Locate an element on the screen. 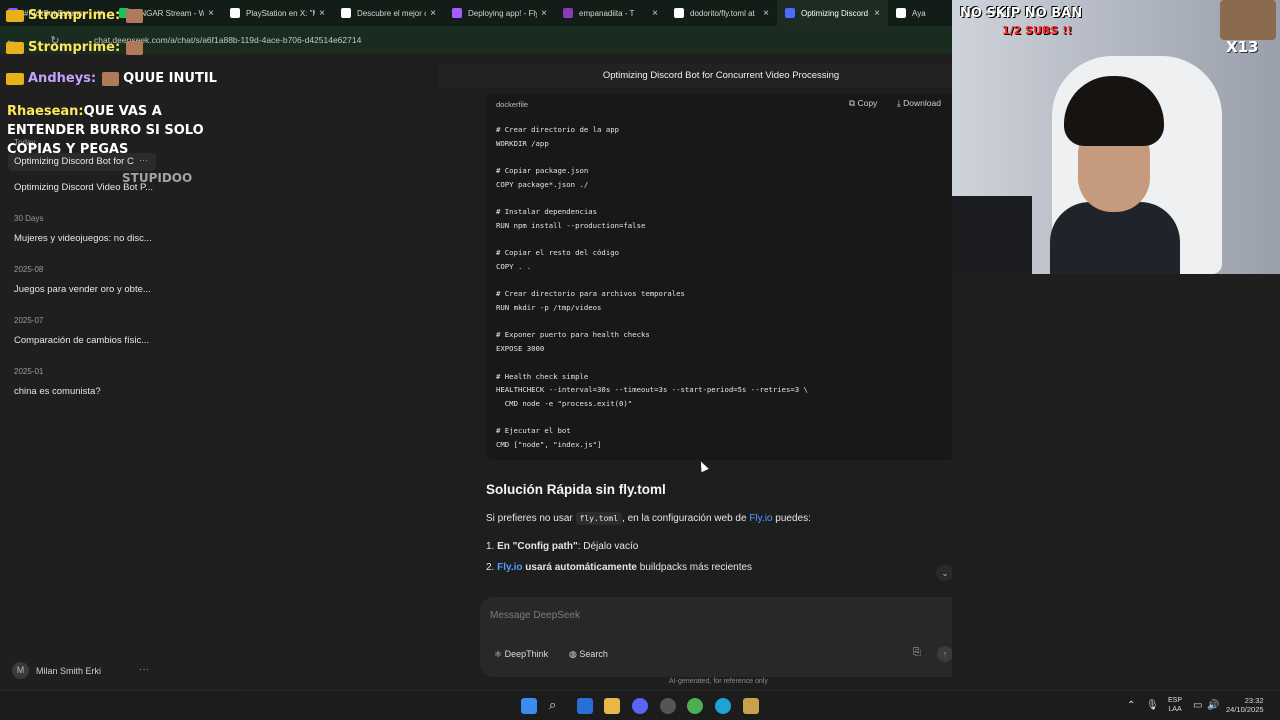 Image resolution: width=1280 pixels, height=720 pixels. lang-top: ESP is located at coordinates (1175, 700).